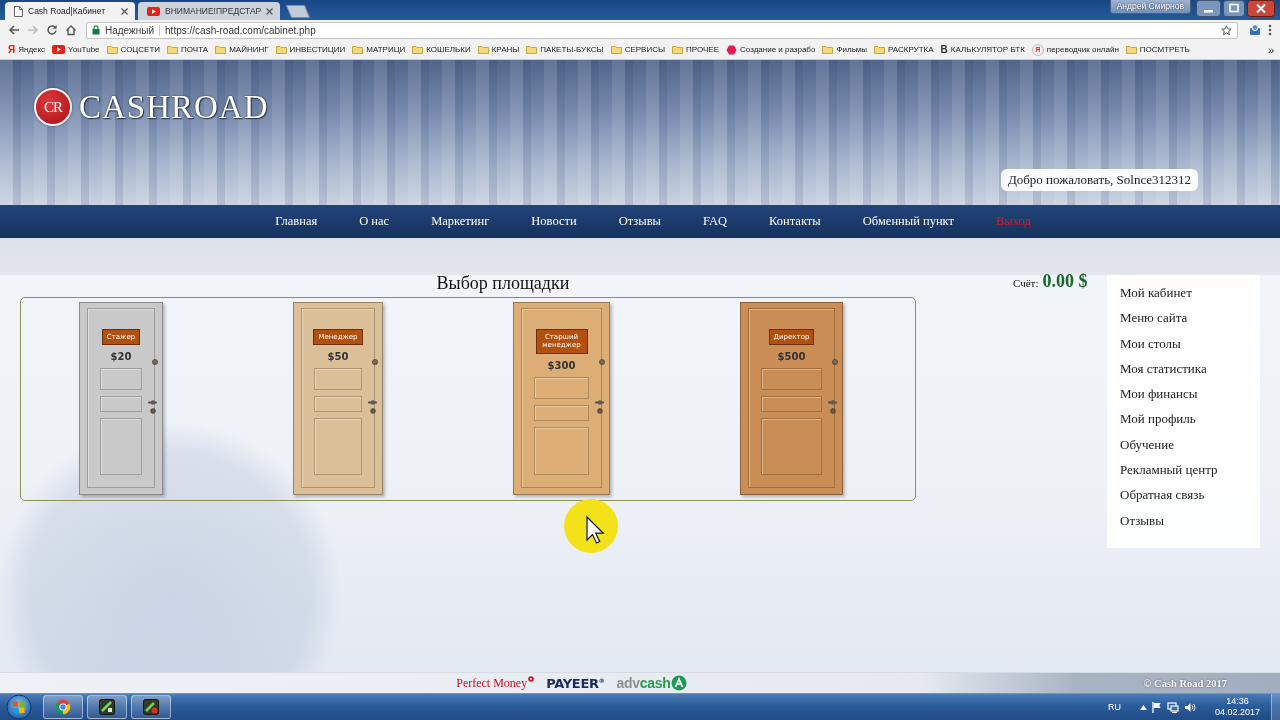  What do you see at coordinates (1159, 394) in the screenshot?
I see `sidebar-link: Мои финансы` at bounding box center [1159, 394].